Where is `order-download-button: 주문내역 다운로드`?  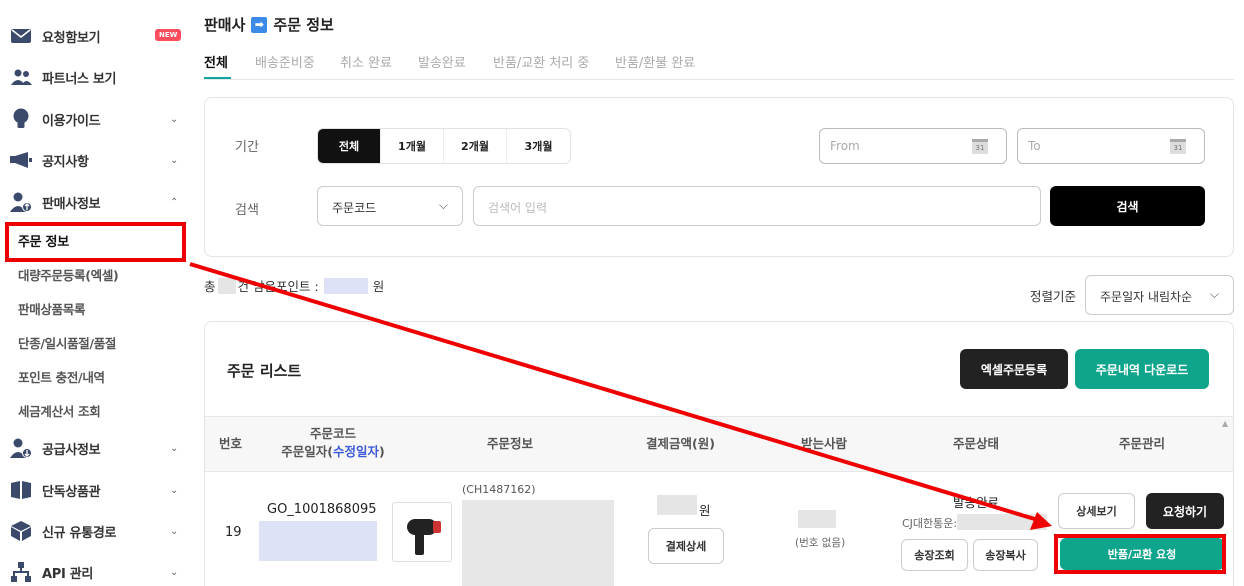 order-download-button: 주문내역 다운로드 is located at coordinates (1142, 369).